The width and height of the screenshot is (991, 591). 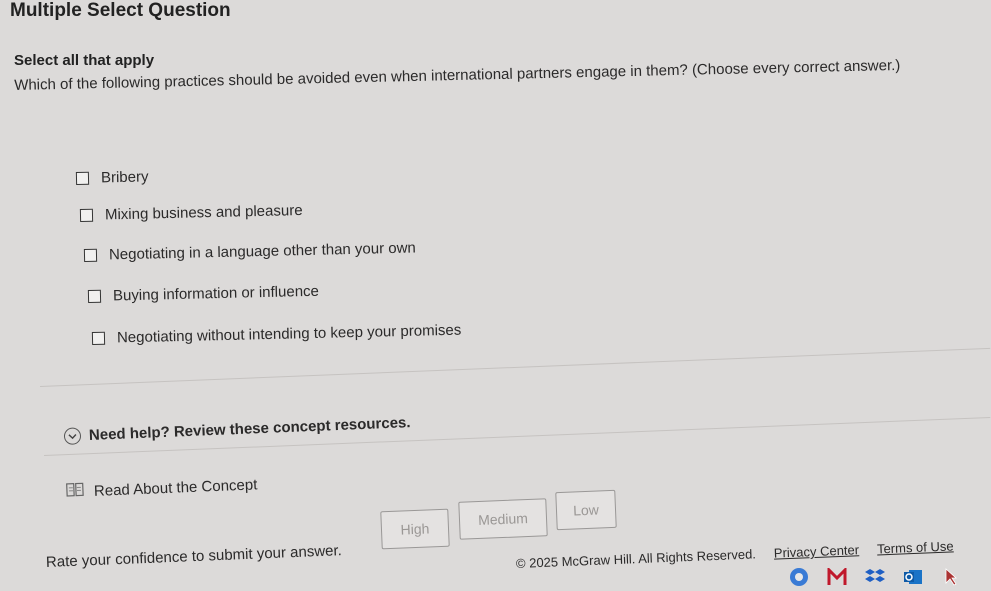 What do you see at coordinates (586, 510) in the screenshot?
I see `confidence-low-button: Low` at bounding box center [586, 510].